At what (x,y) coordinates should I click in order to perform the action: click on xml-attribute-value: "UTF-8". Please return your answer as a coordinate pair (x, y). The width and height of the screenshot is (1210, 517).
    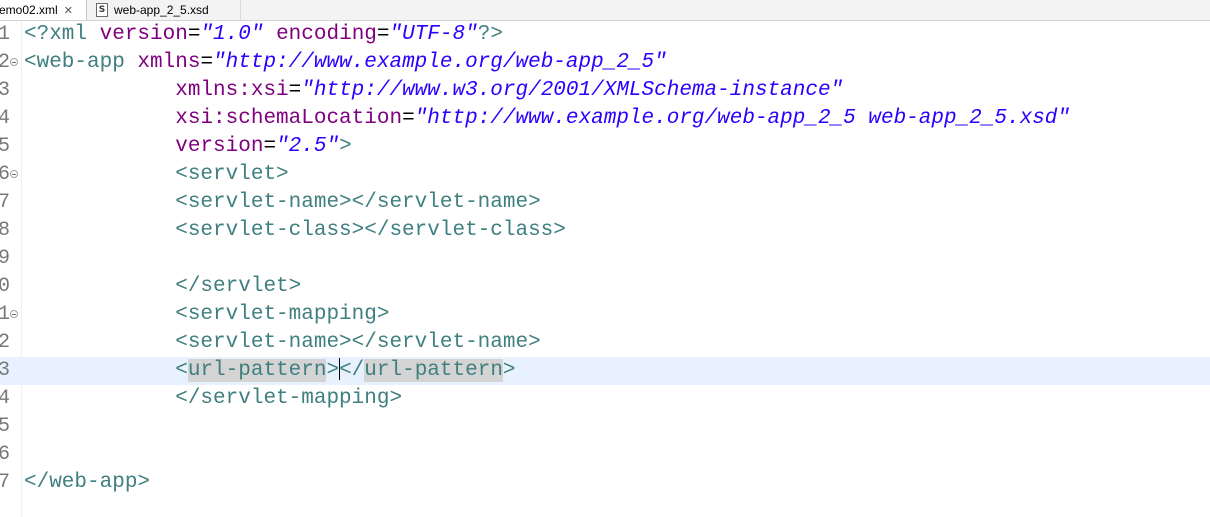
    Looking at the image, I should click on (433, 34).